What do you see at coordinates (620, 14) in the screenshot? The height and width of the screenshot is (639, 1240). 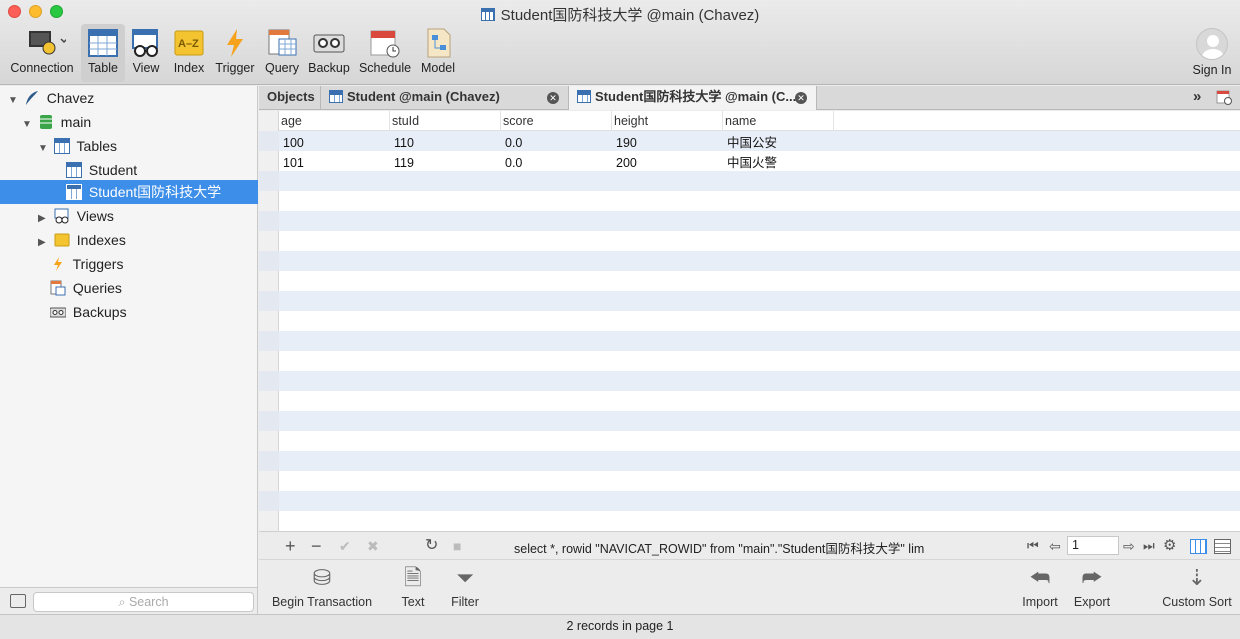 I see `window-title: Student国防科技大学 @main (Chavez)` at bounding box center [620, 14].